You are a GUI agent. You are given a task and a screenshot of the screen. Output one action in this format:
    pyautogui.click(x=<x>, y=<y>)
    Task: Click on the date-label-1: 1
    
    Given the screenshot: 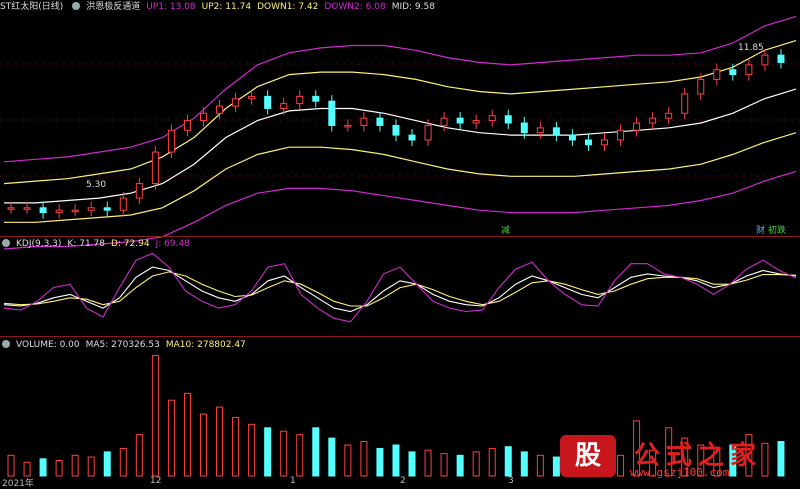 What is the action you would take?
    pyautogui.click(x=293, y=481)
    